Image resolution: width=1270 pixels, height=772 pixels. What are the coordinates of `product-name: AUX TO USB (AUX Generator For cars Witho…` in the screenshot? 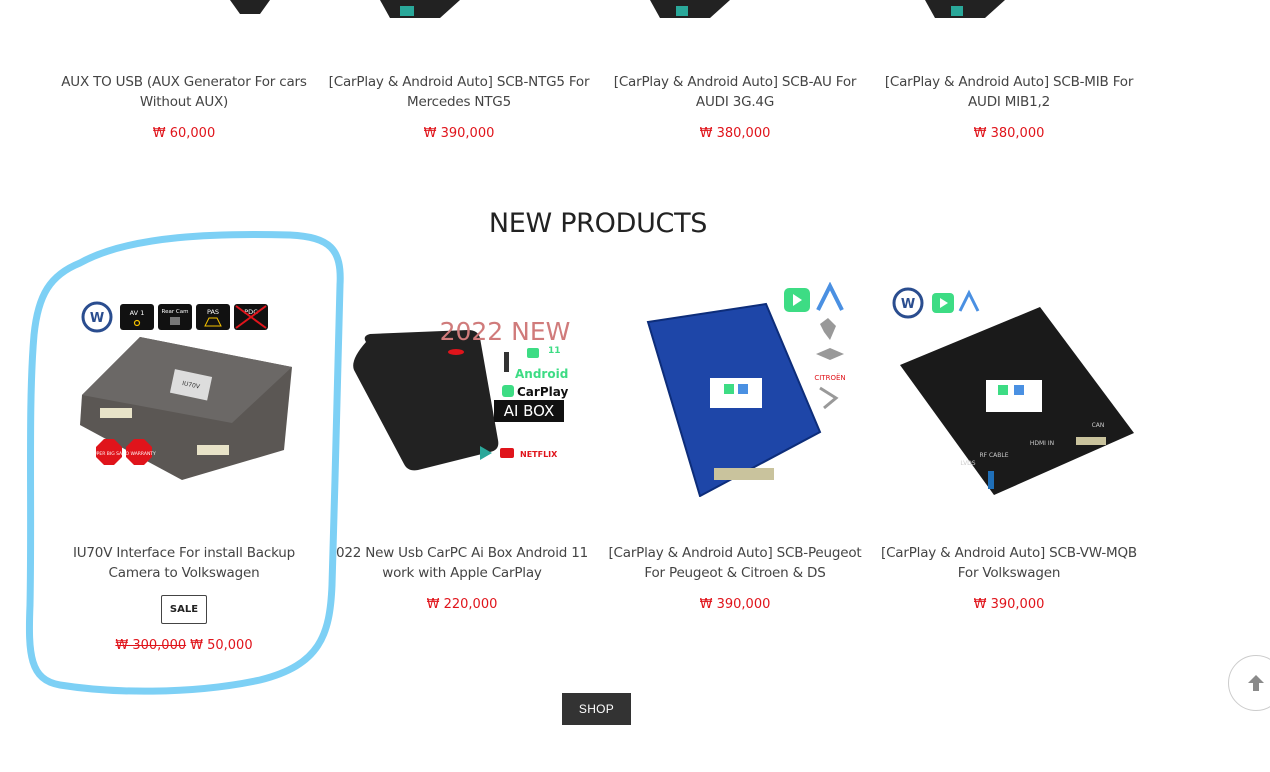 It's located at (184, 92).